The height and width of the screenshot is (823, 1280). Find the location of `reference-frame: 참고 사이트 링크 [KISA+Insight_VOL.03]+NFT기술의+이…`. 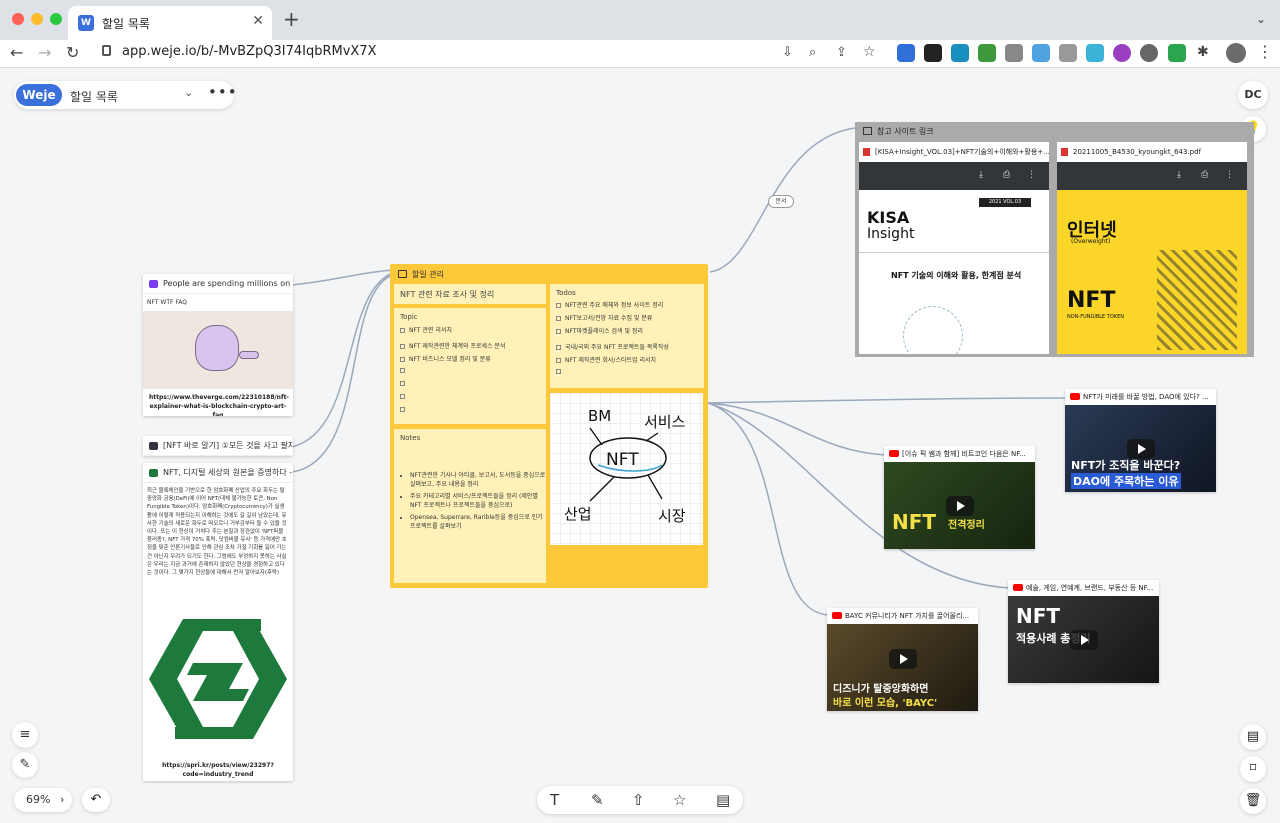

reference-frame: 참고 사이트 링크 [KISA+Insight_VOL.03]+NFT기술의+이… is located at coordinates (1054, 239).